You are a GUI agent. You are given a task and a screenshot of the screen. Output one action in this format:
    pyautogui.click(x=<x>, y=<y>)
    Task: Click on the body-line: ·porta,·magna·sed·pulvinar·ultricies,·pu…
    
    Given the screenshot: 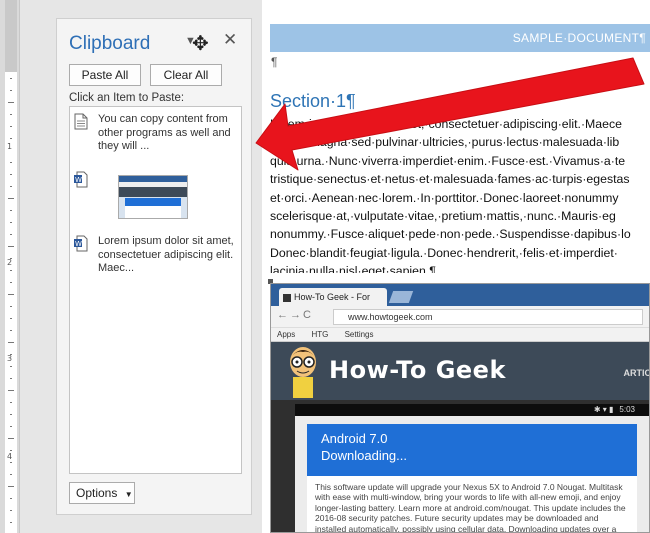 What is the action you would take?
    pyautogui.click(x=445, y=142)
    